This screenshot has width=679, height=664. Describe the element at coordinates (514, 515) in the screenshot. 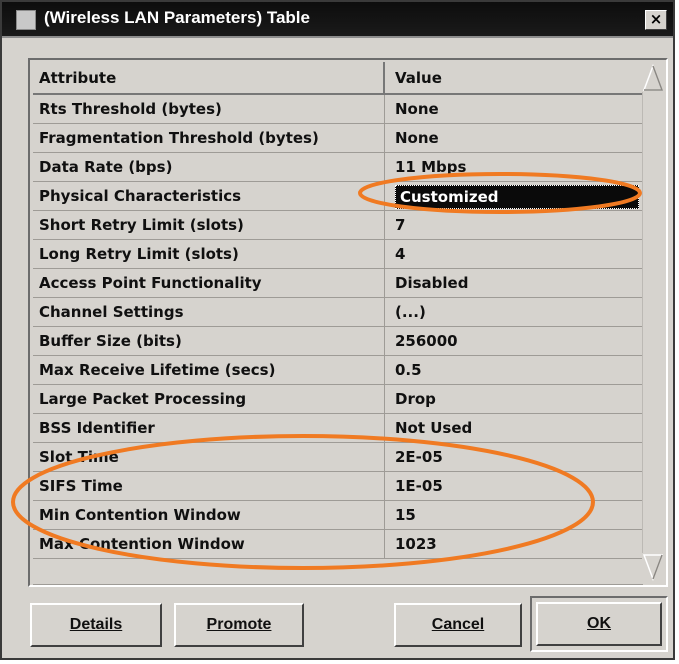

I see `value-cell: 15` at that location.